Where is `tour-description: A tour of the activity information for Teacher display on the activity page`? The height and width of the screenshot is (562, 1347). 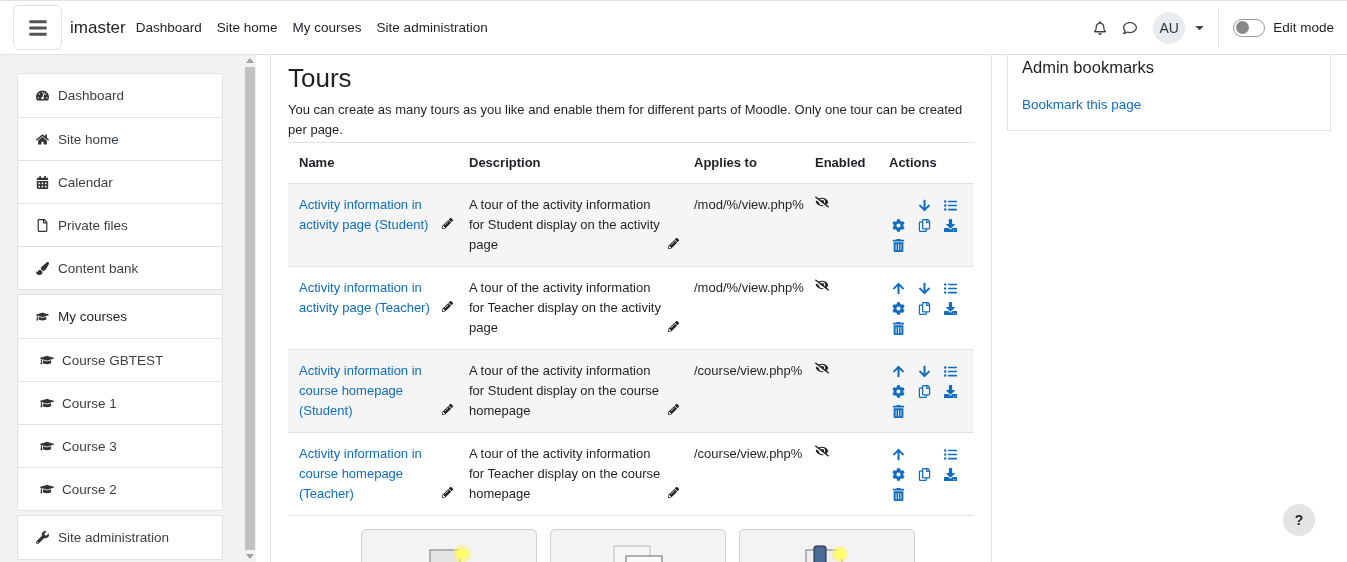
tour-description: A tour of the activity information for Teacher display on the activity page is located at coordinates (565, 308).